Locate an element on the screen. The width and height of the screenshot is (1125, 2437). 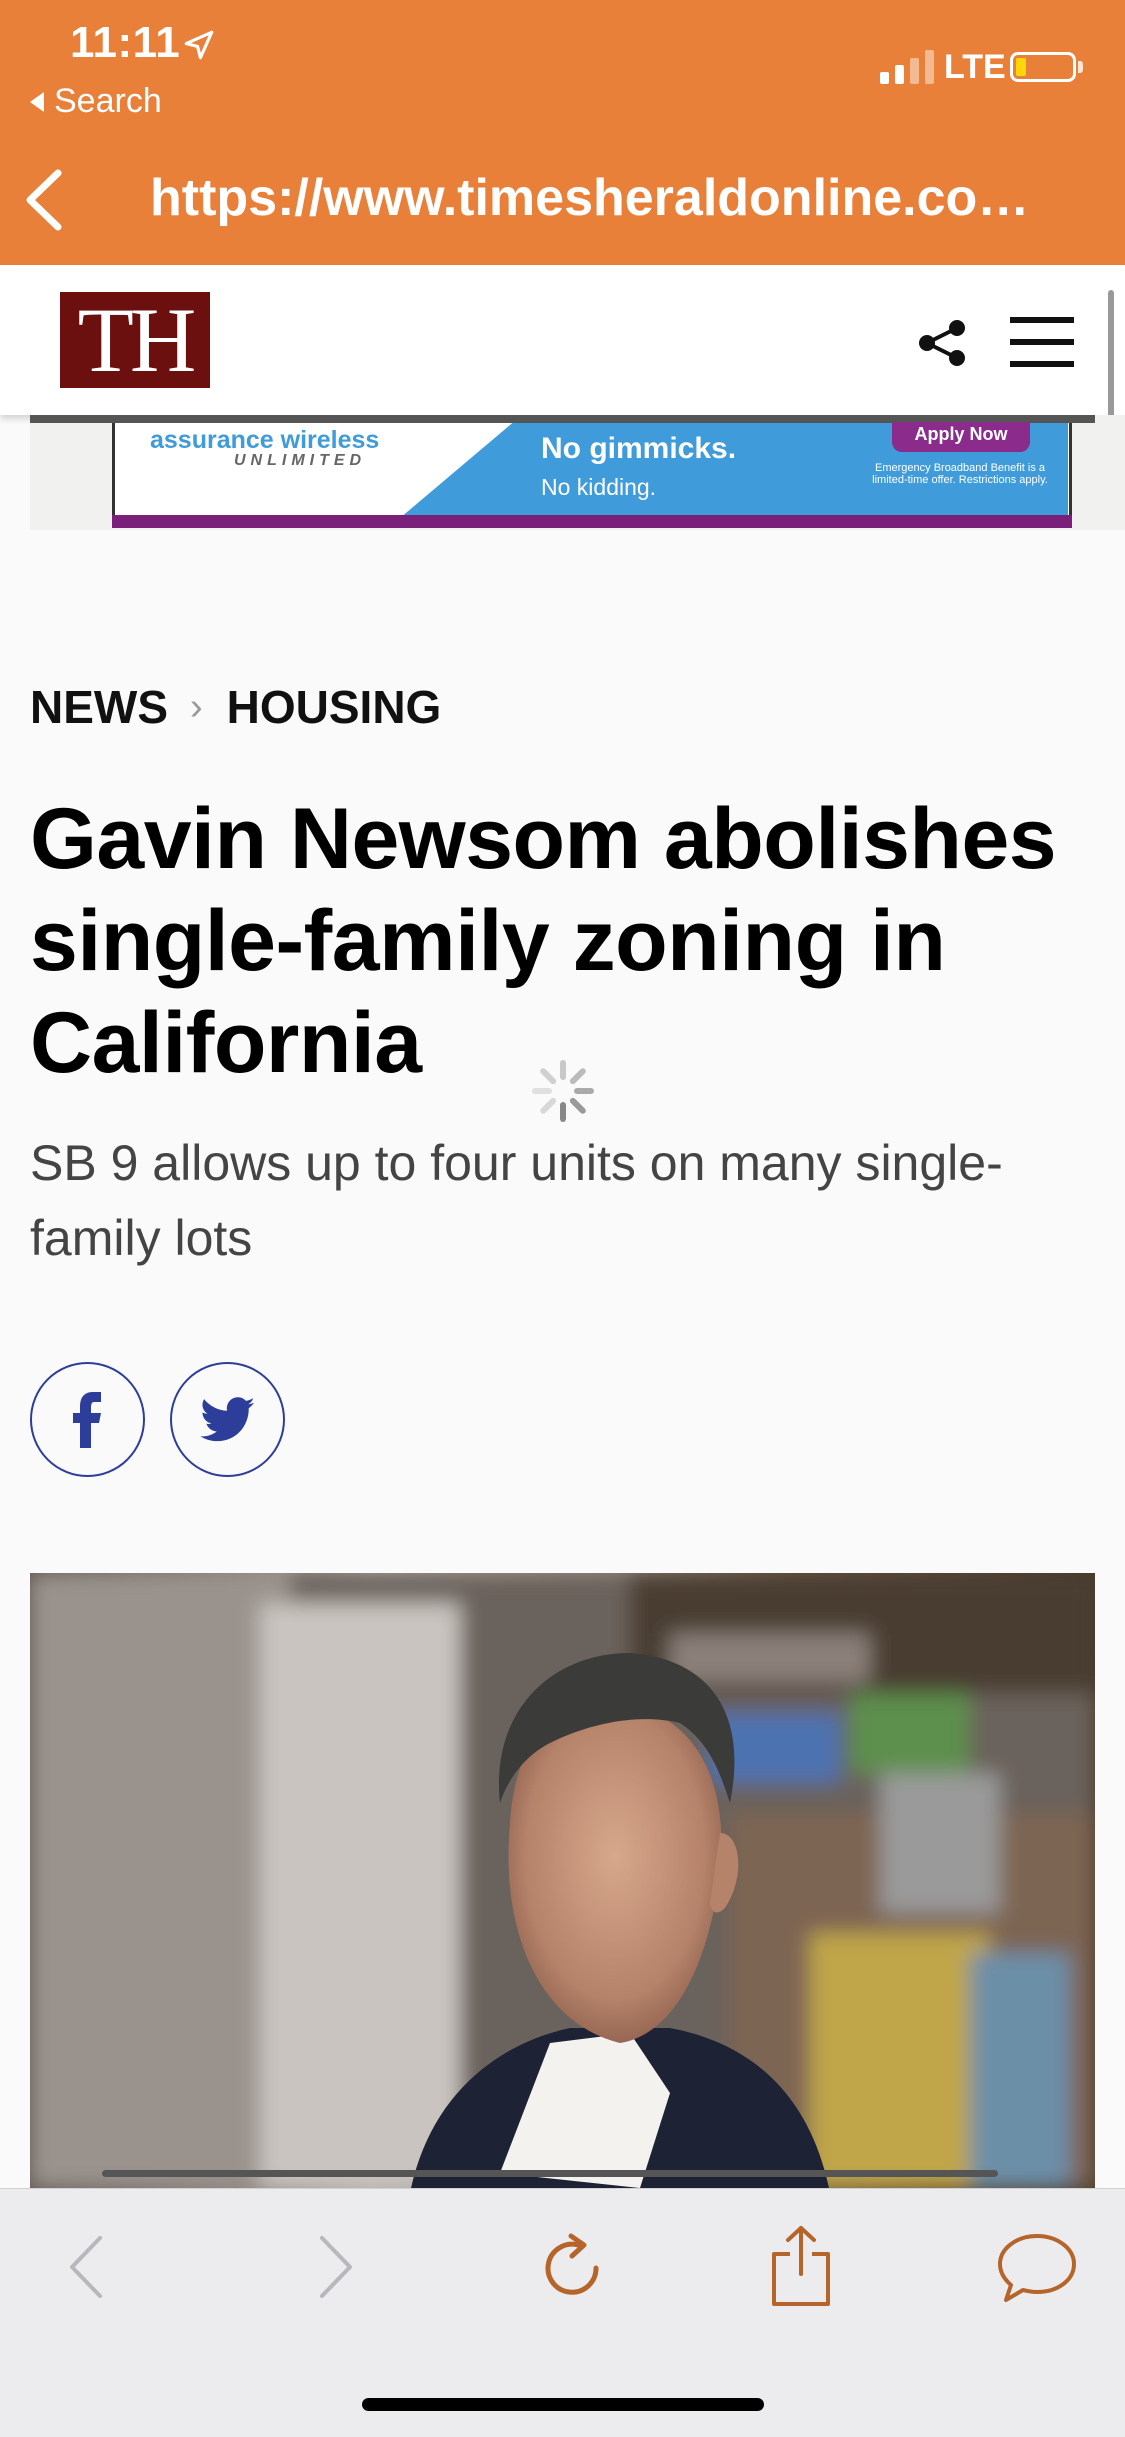
battery-level is located at coordinates (1021, 67).